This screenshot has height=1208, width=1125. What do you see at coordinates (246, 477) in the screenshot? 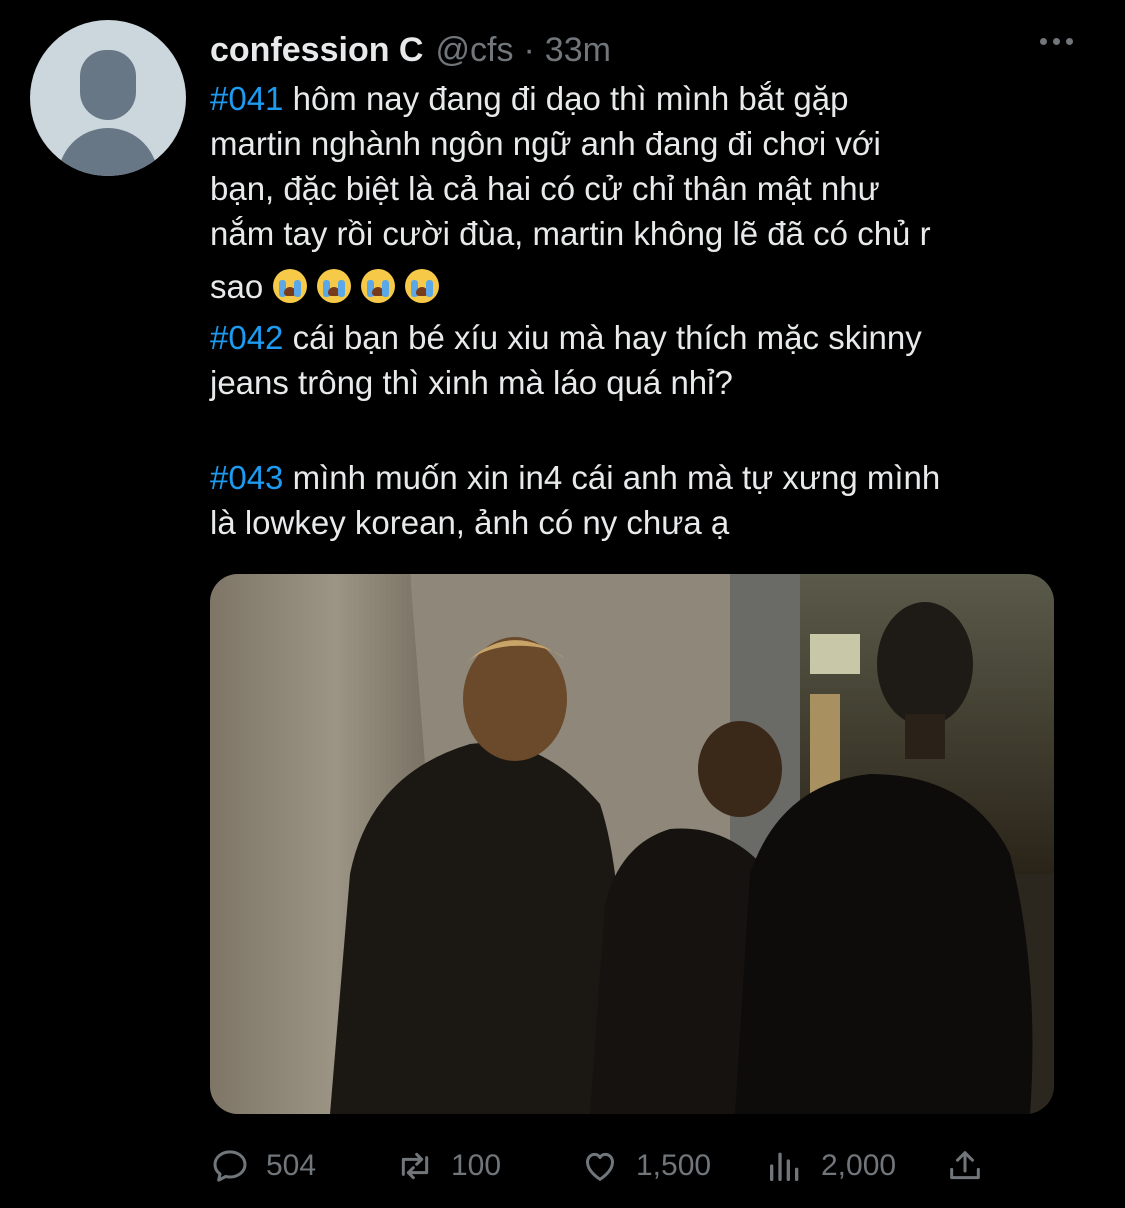
I see `hashtag-043: #043` at bounding box center [246, 477].